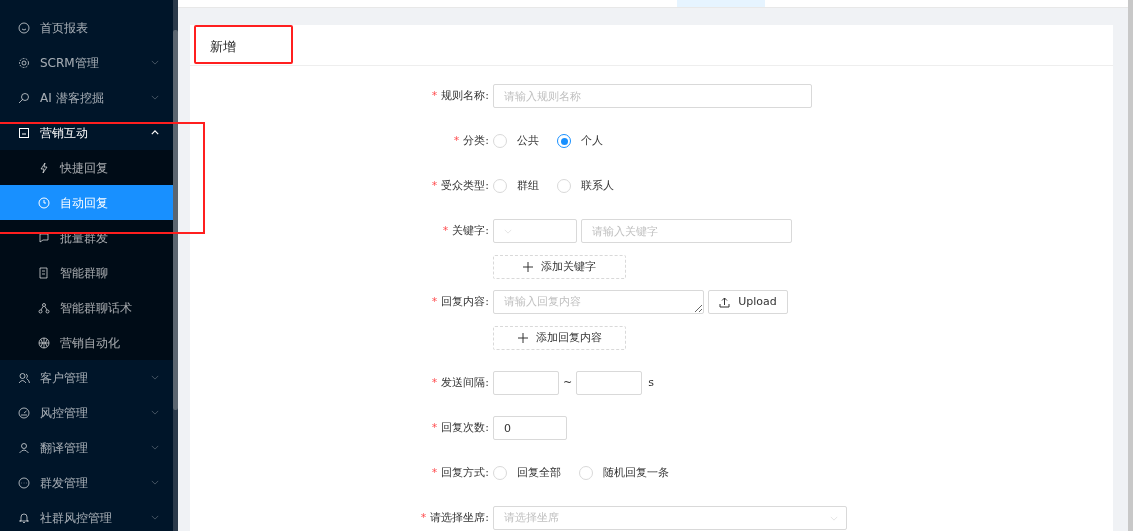  What do you see at coordinates (530, 428) in the screenshot?
I see `number-field: 0` at bounding box center [530, 428].